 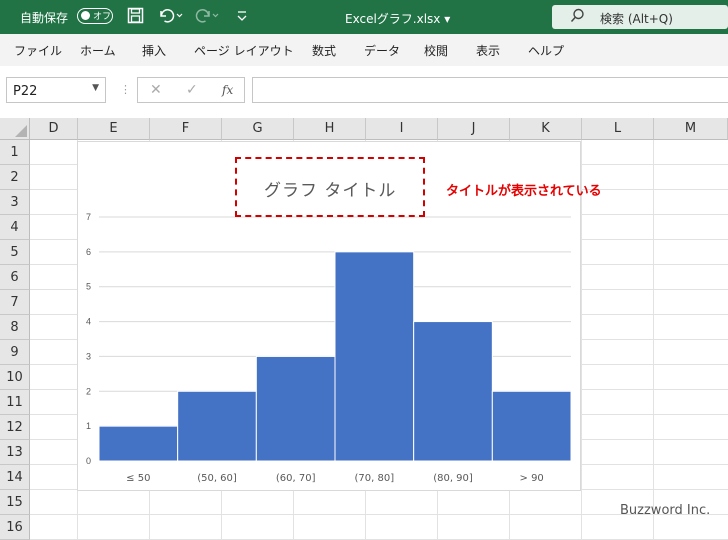 What do you see at coordinates (186, 129) in the screenshot?
I see `column-header-f: F` at bounding box center [186, 129].